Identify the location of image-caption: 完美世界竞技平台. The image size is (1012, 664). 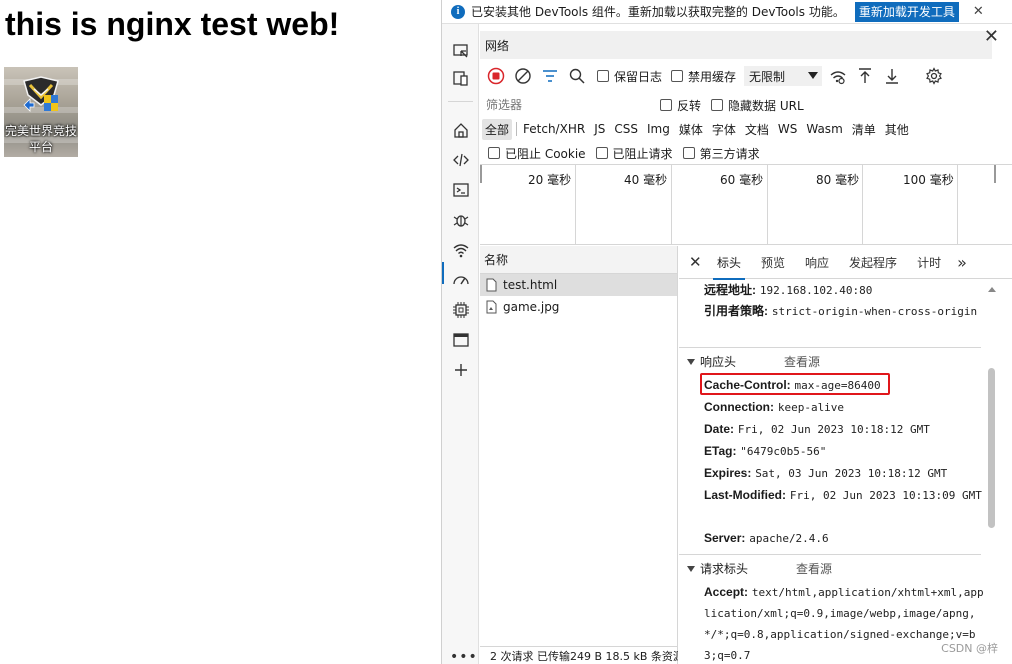
(40, 139).